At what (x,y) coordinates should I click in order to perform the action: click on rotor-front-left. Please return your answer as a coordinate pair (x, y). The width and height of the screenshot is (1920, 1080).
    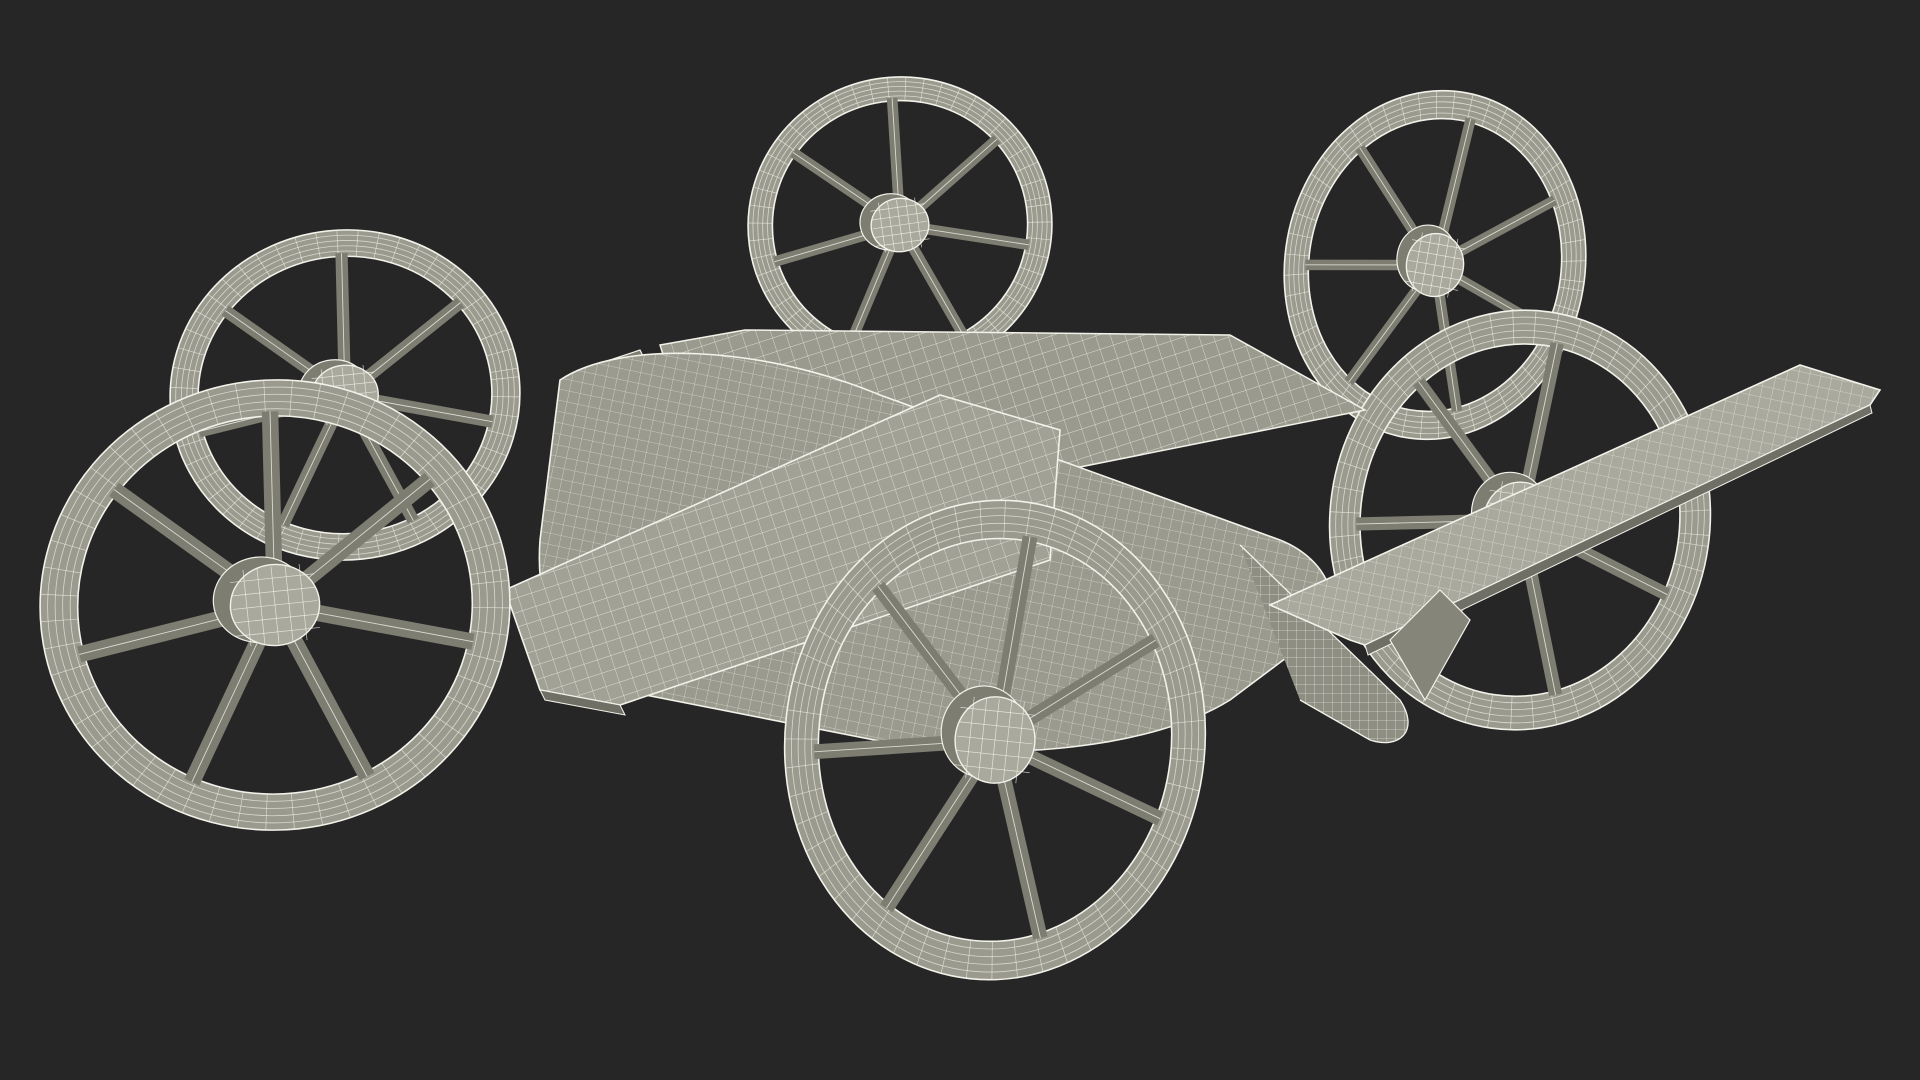
    Looking at the image, I should click on (275, 605).